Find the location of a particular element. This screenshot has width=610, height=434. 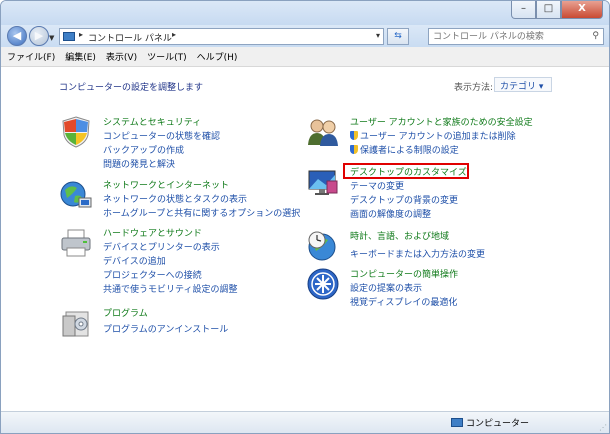

menu-bar: ファイル(F) 編集(E) 表示(V) ツール(T) ヘルプ(H) is located at coordinates (305, 57).